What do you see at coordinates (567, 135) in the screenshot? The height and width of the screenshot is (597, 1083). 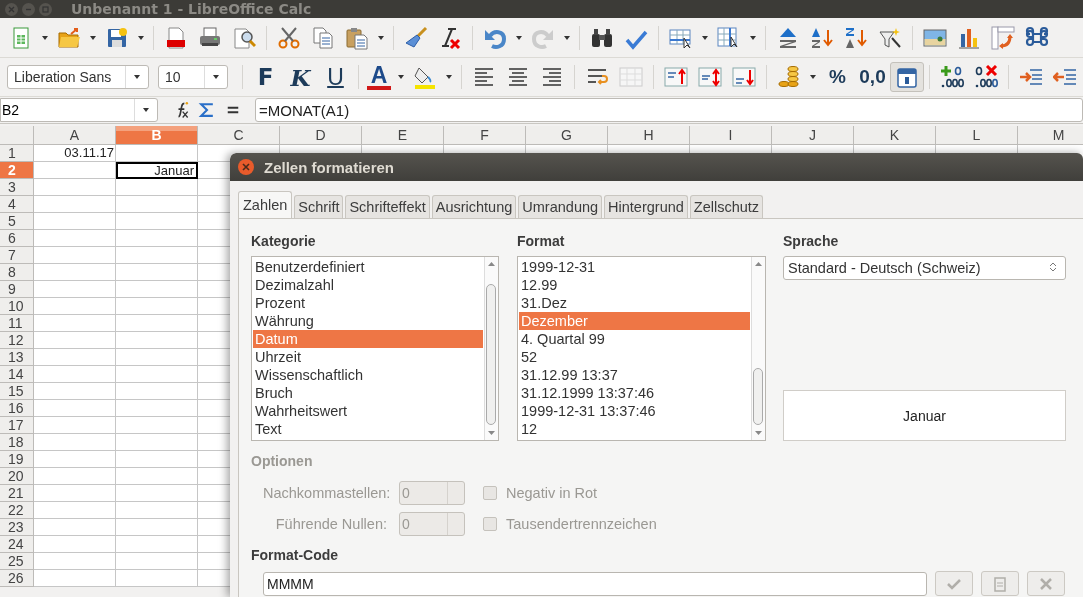 I see `column-header: G` at bounding box center [567, 135].